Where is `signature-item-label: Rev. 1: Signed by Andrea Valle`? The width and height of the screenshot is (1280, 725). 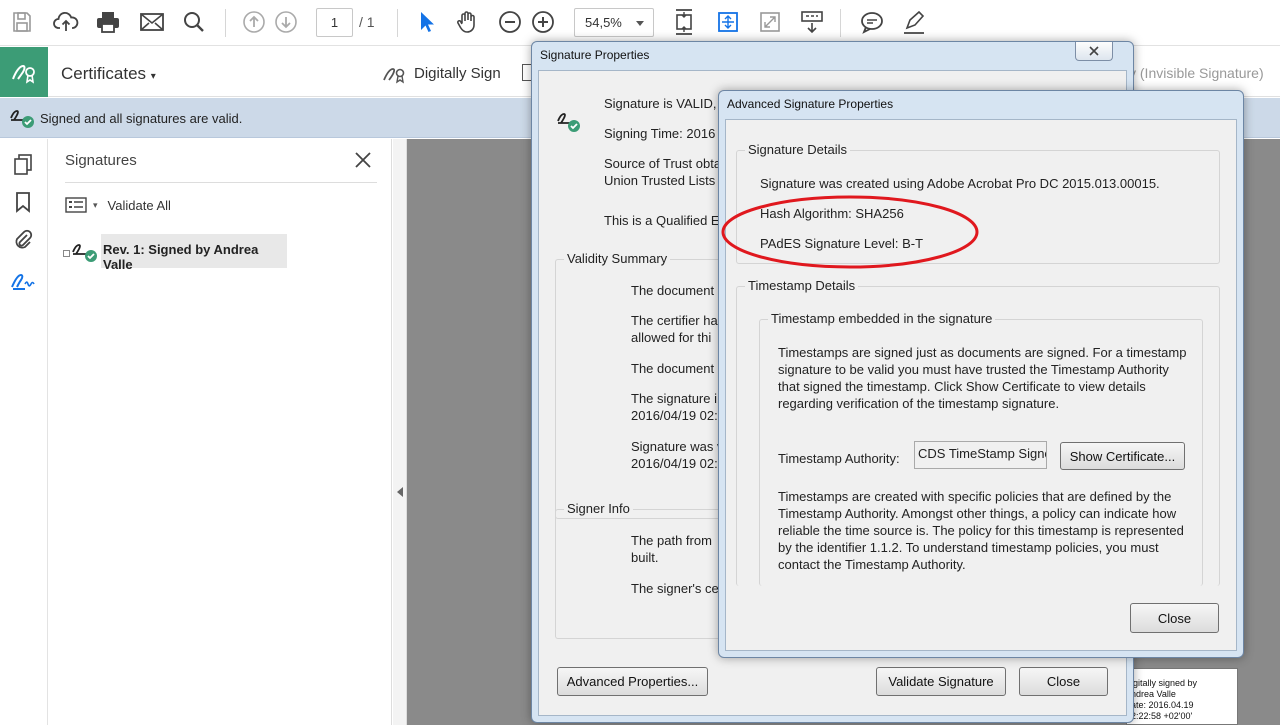
signature-item-label: Rev. 1: Signed by Andrea Valle is located at coordinates (194, 253).